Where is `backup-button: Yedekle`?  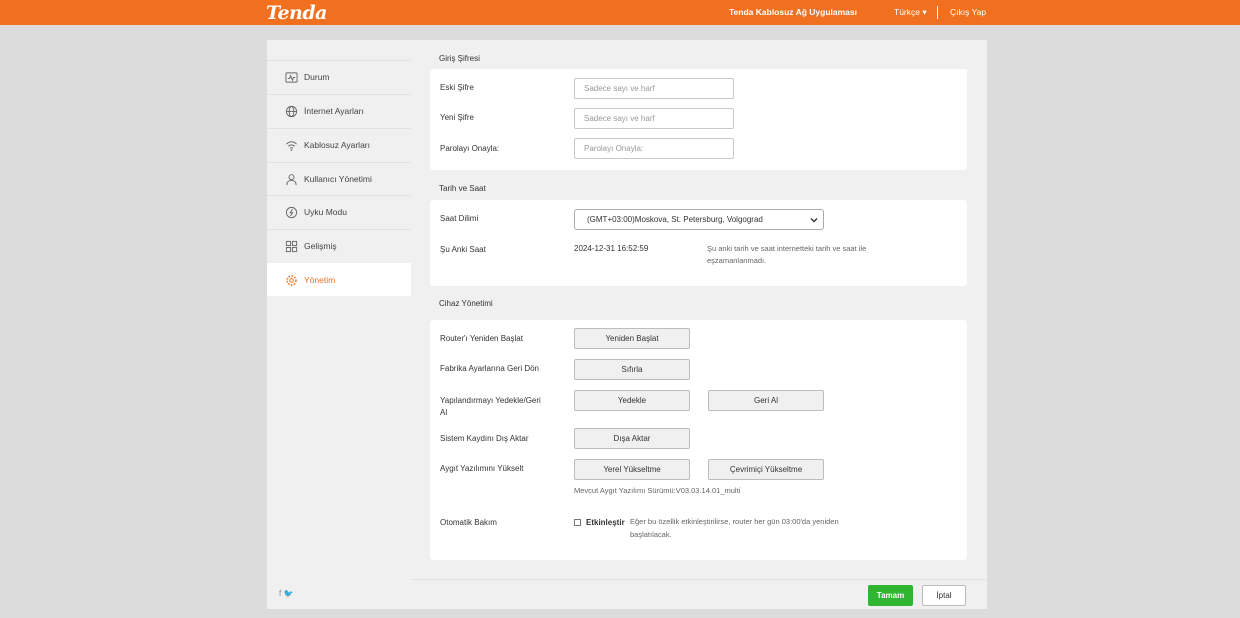 backup-button: Yedekle is located at coordinates (632, 400).